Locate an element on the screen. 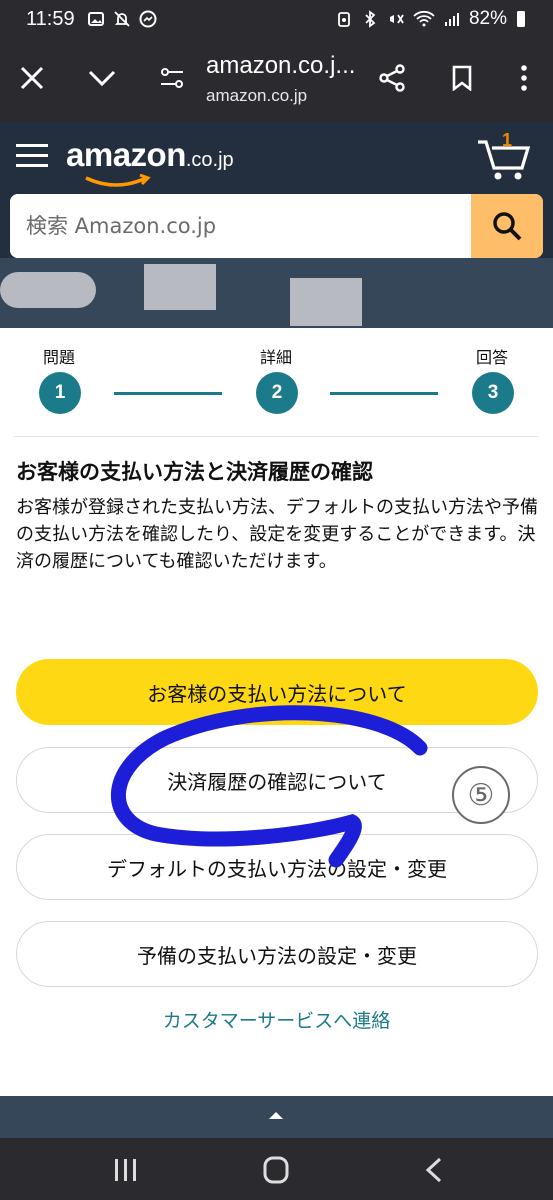 This screenshot has width=553, height=1200. more-icon is located at coordinates (524, 78).